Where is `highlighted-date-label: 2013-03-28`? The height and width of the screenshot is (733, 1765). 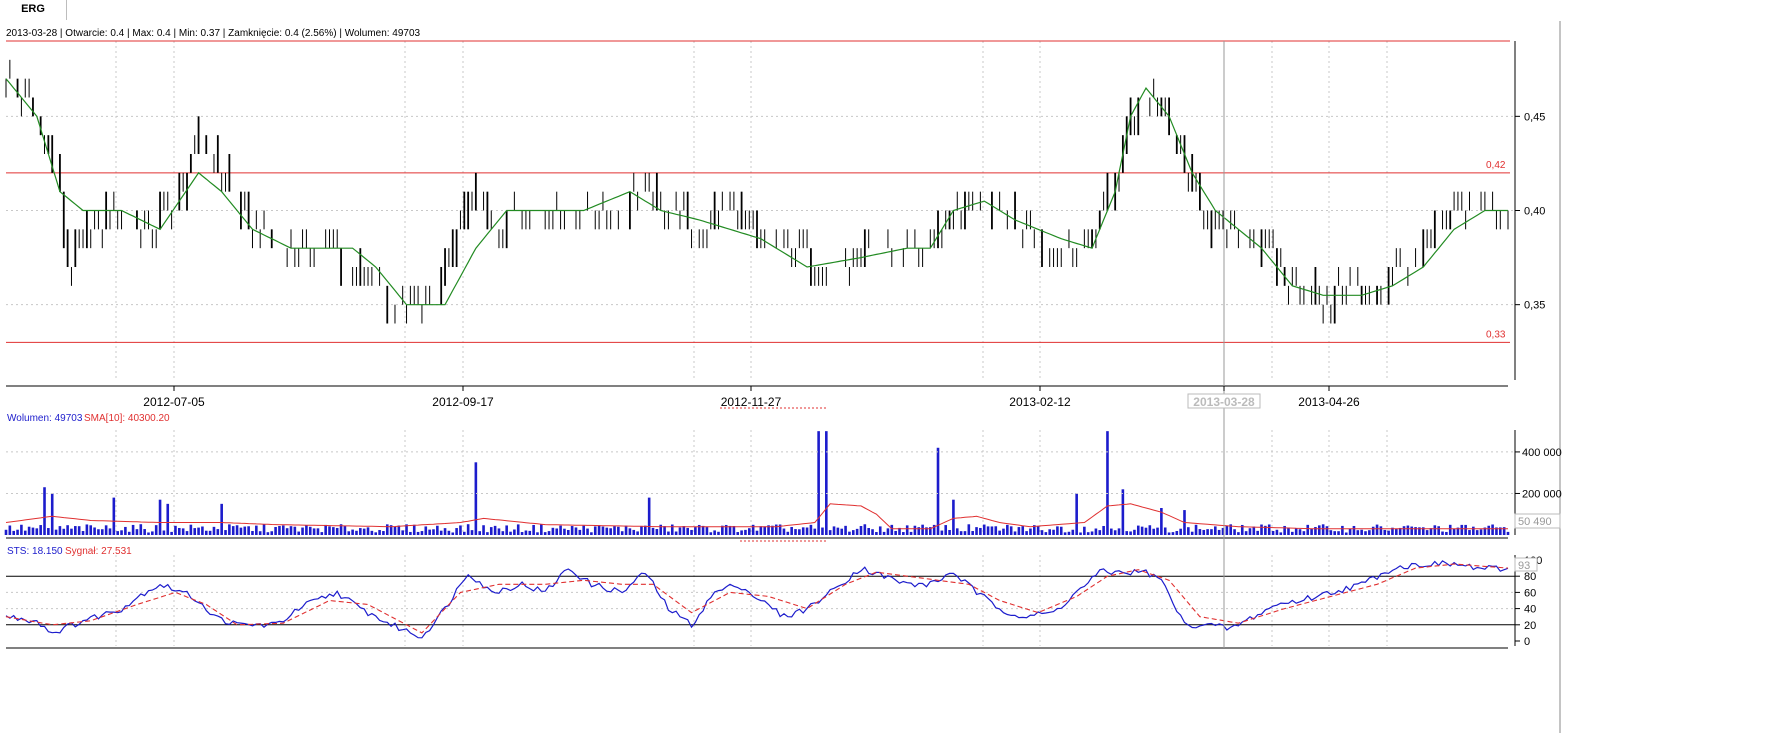
highlighted-date-label: 2013-03-28 is located at coordinates (1224, 402).